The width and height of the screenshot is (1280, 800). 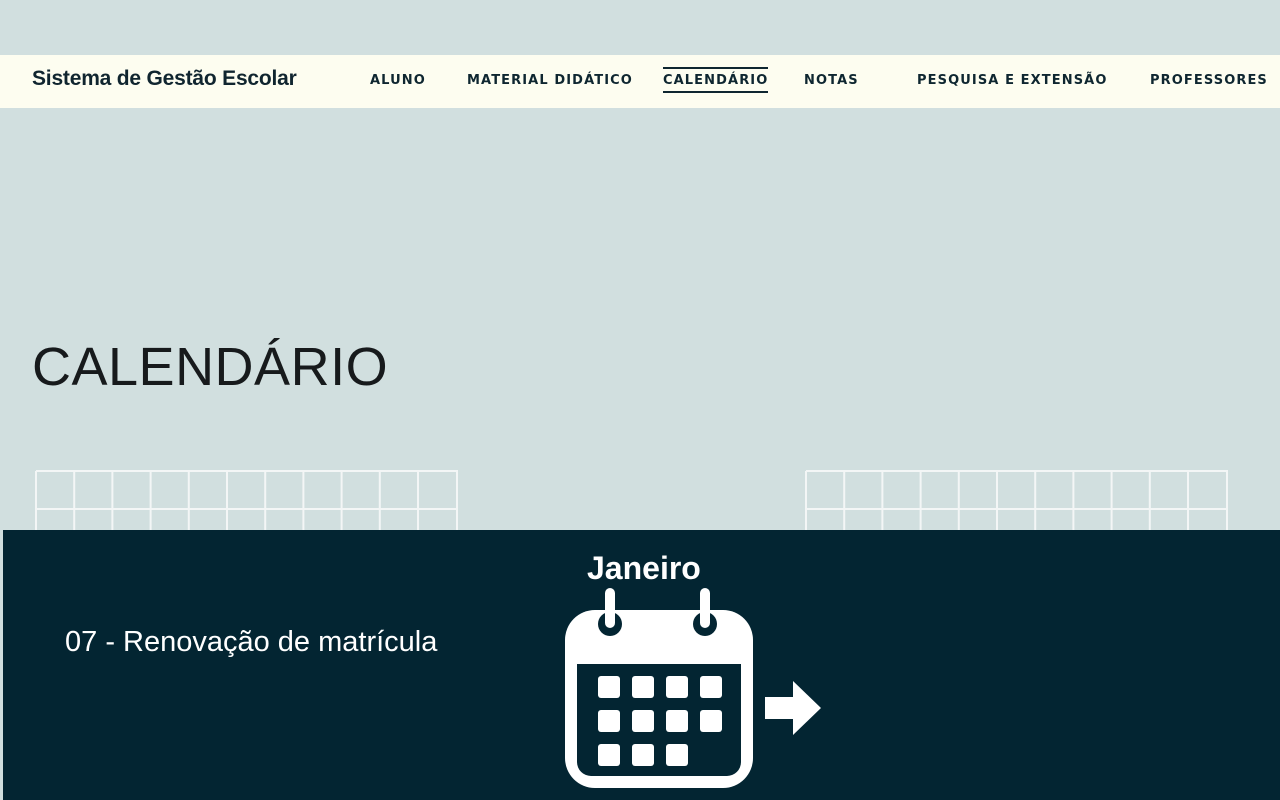 What do you see at coordinates (794, 709) in the screenshot?
I see `arrow-right-icon` at bounding box center [794, 709].